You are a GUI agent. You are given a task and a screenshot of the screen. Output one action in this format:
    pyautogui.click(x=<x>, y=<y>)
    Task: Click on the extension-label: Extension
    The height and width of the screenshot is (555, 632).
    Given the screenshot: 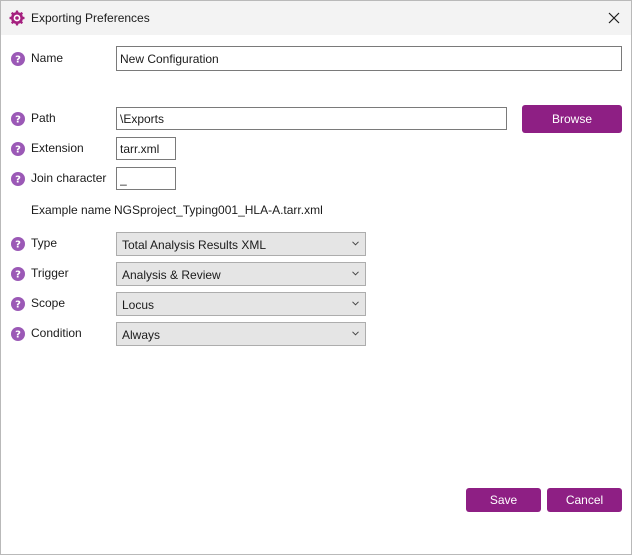 What is the action you would take?
    pyautogui.click(x=57, y=148)
    